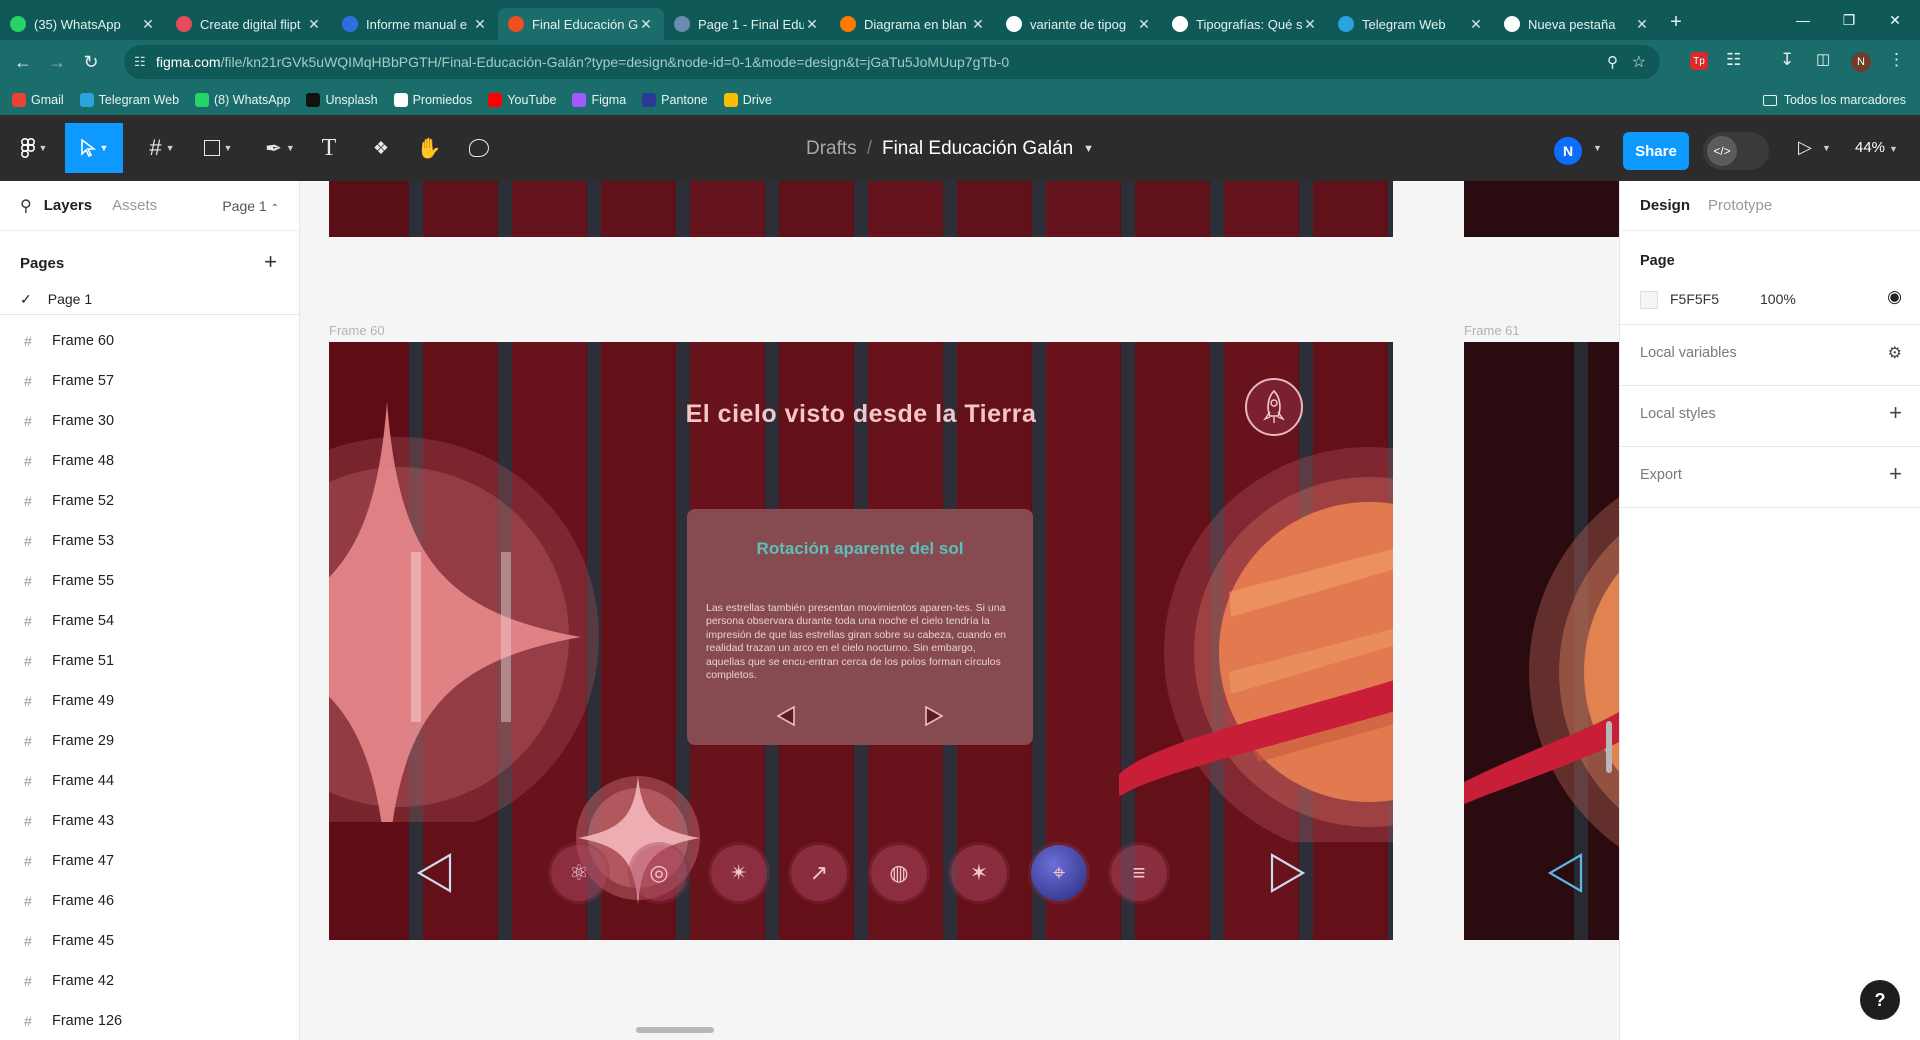  What do you see at coordinates (149, 861) in the screenshot?
I see `layer-item: # Frame 47` at bounding box center [149, 861].